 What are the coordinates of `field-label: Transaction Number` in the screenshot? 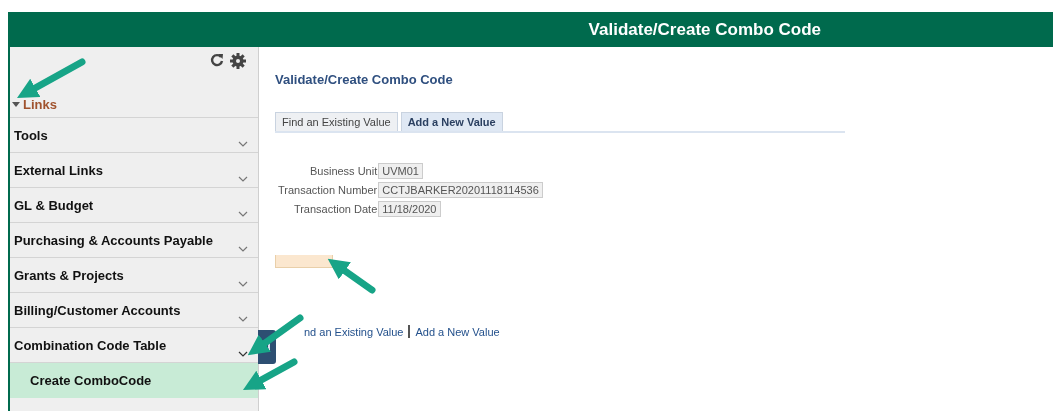 It's located at (328, 190).